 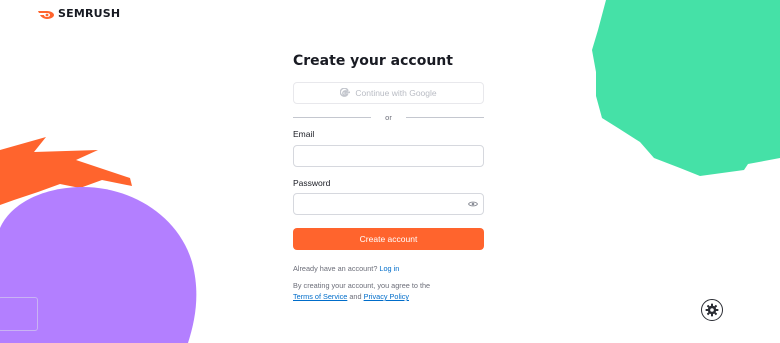 What do you see at coordinates (89, 13) in the screenshot?
I see `brand-name: SEMRUSH` at bounding box center [89, 13].